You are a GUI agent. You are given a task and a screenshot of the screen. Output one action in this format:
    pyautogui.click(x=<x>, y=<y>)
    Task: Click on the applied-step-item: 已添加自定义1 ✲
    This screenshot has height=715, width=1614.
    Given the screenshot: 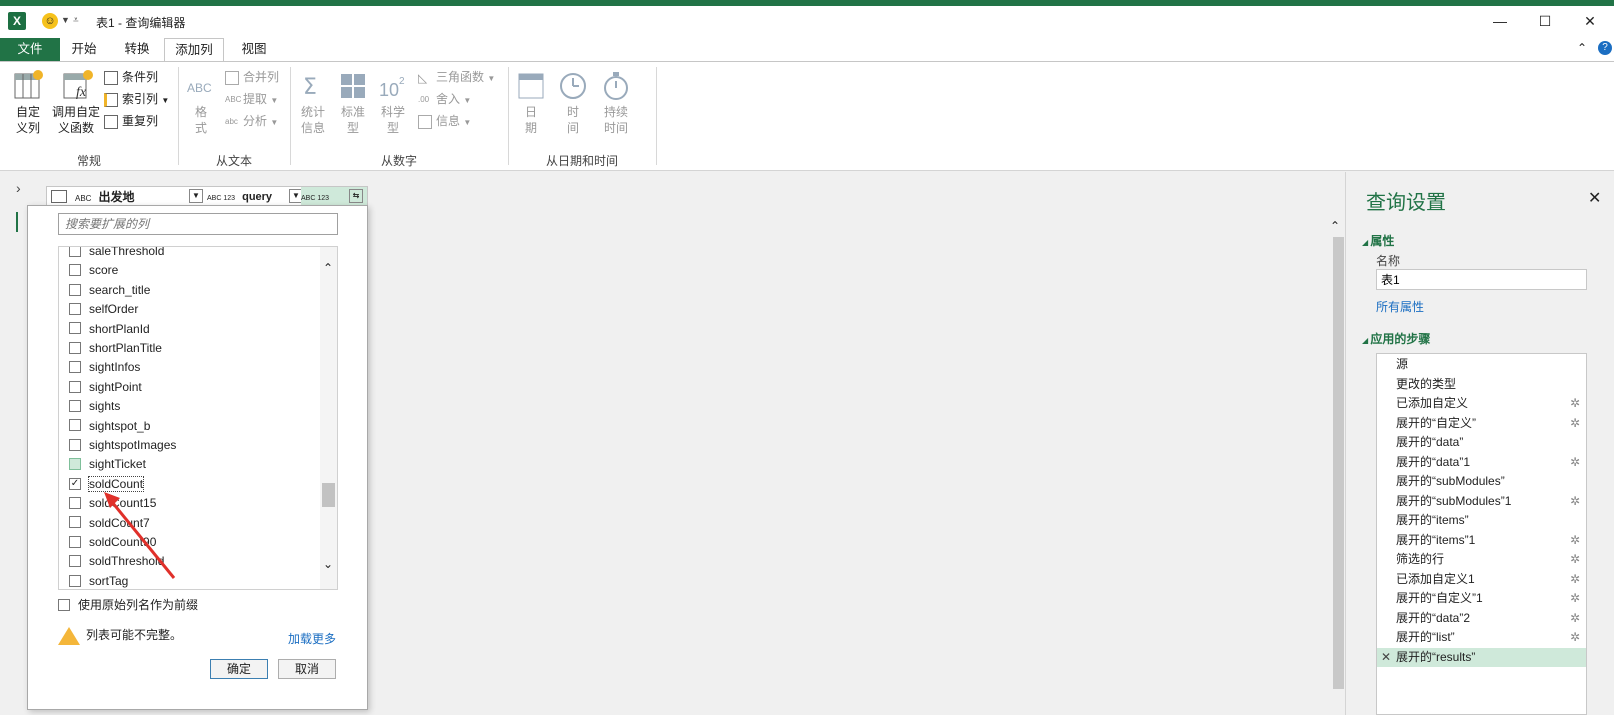 What is the action you would take?
    pyautogui.click(x=1481, y=580)
    